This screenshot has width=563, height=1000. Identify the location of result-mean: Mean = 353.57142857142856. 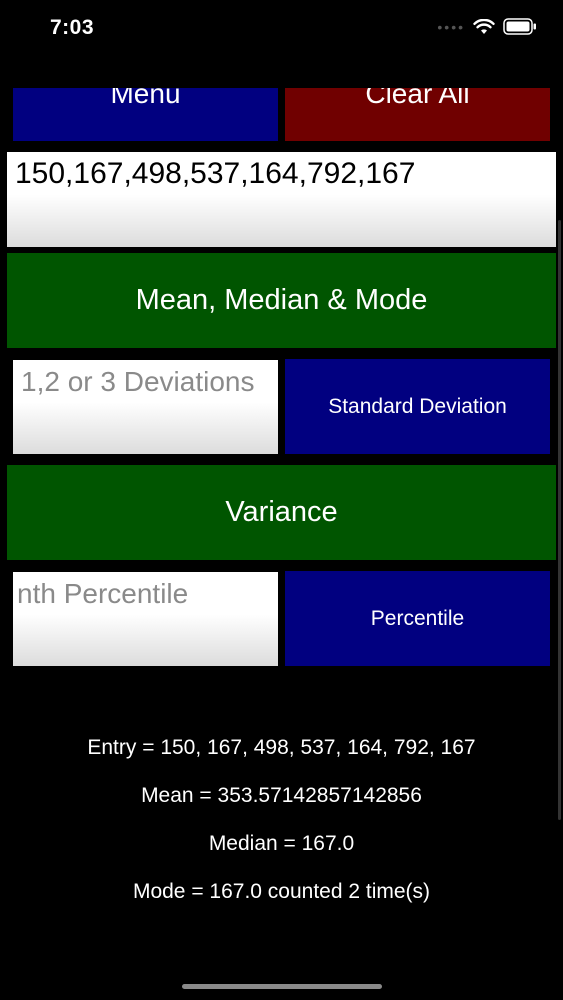
(281, 795).